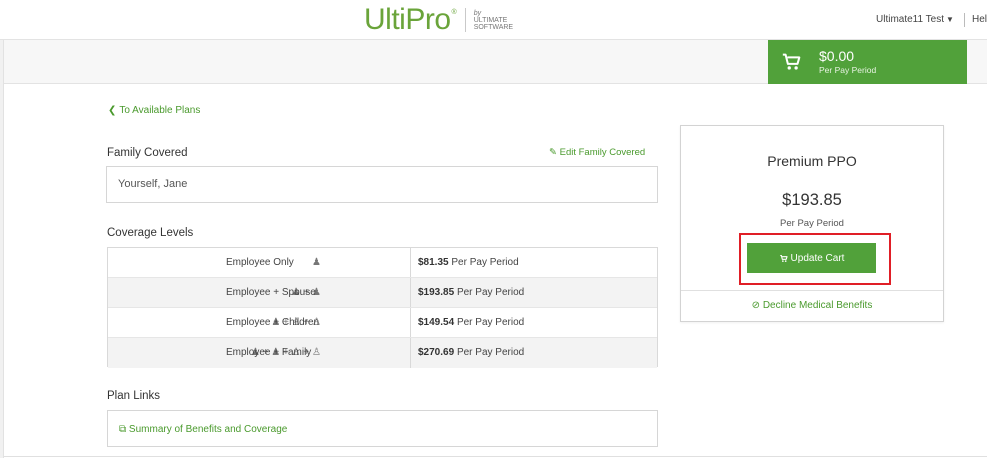  What do you see at coordinates (260, 262) in the screenshot?
I see `coverage-level-name: Employee Only` at bounding box center [260, 262].